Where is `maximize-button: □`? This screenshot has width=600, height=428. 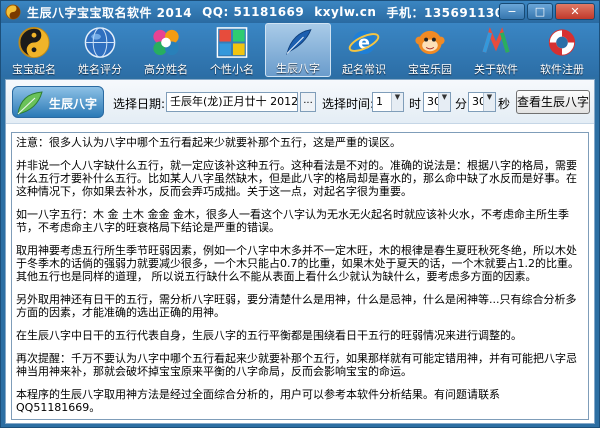
maximize-button: □ is located at coordinates (540, 11).